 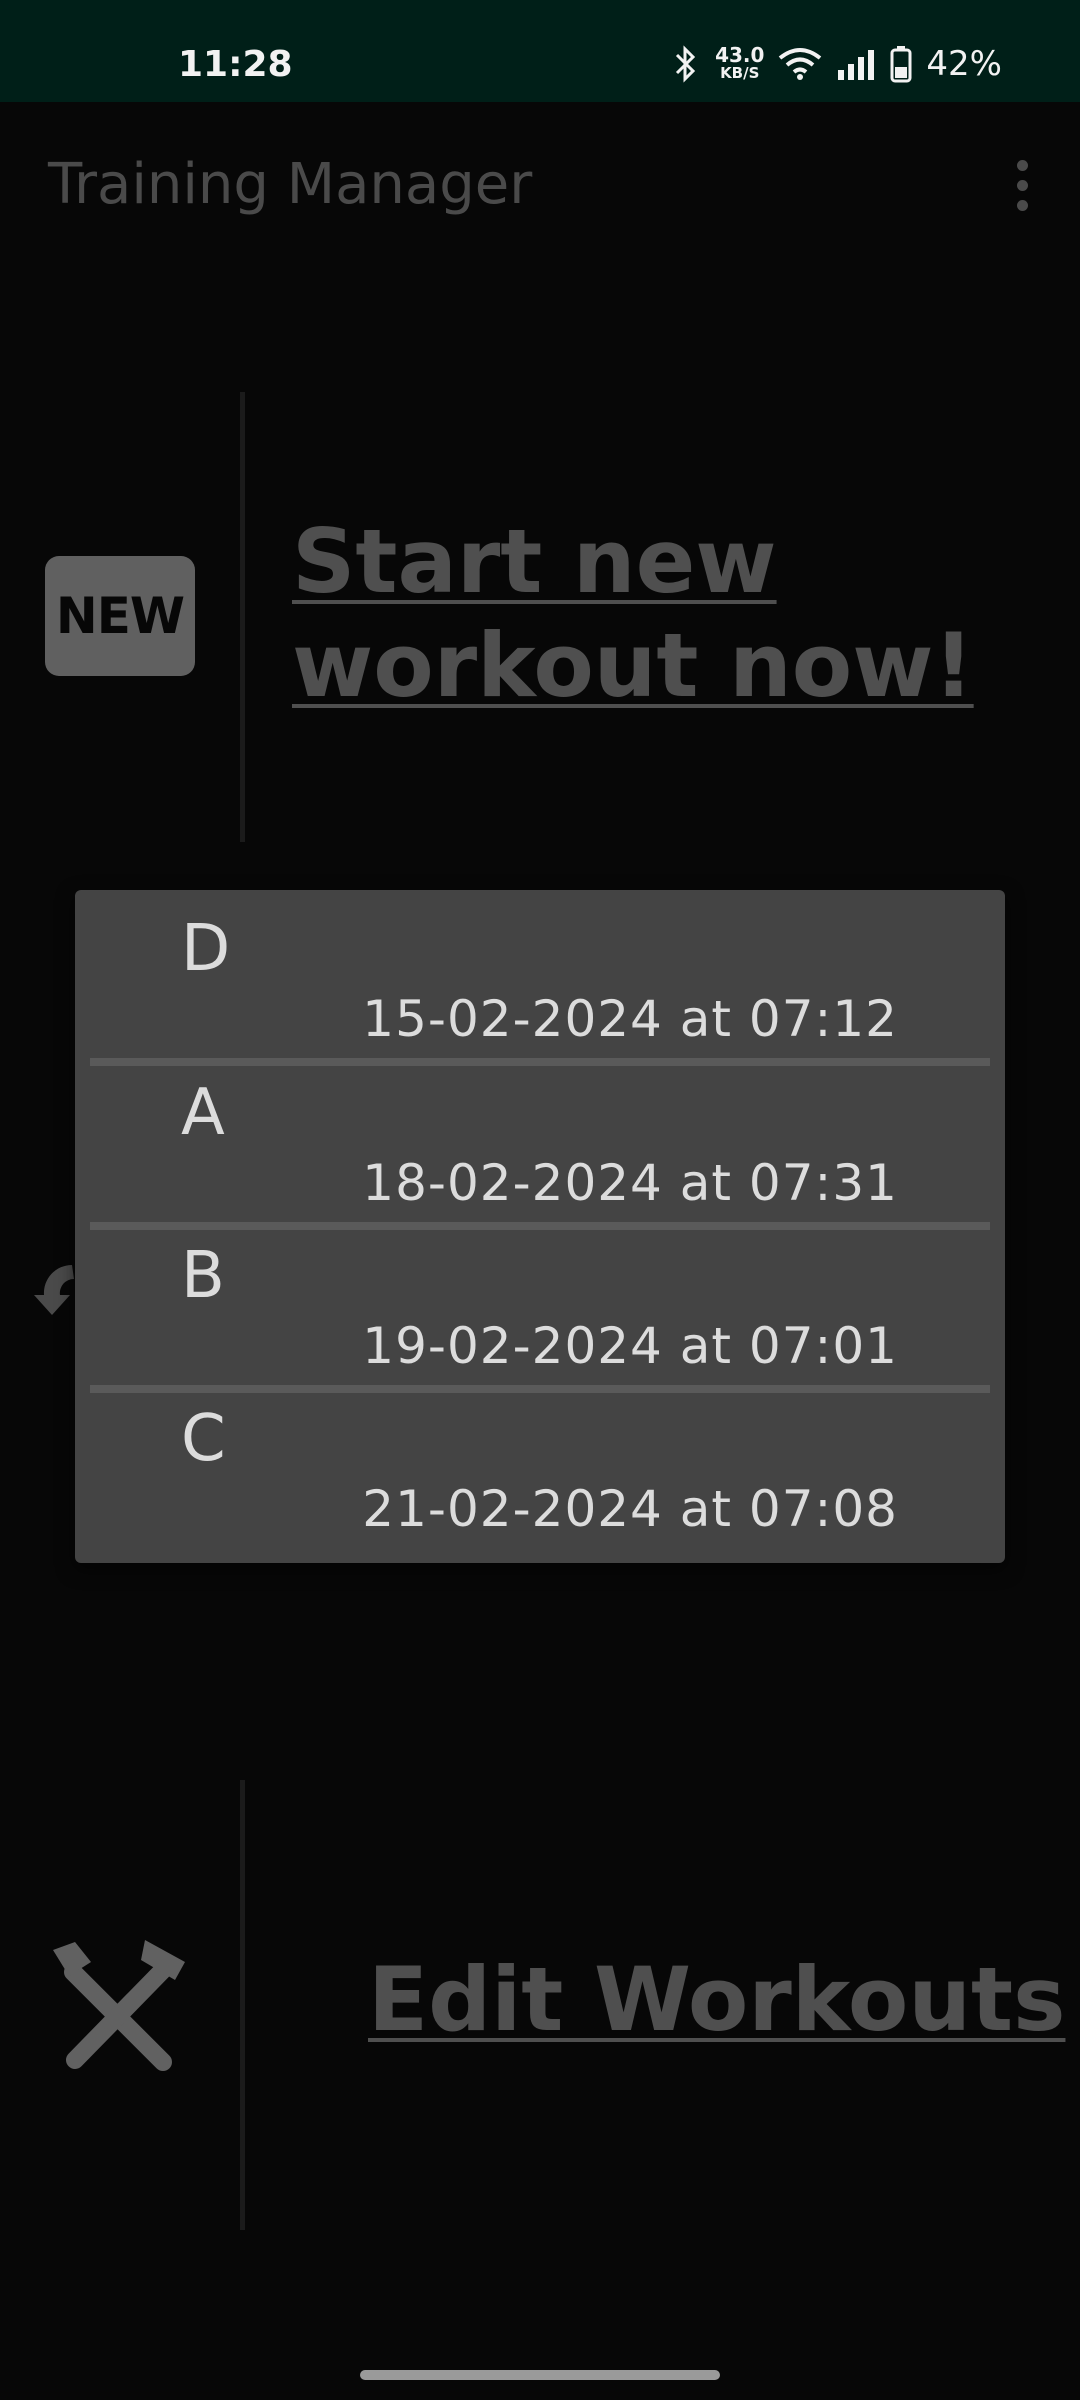 What do you see at coordinates (901, 64) in the screenshot?
I see `battery-icon` at bounding box center [901, 64].